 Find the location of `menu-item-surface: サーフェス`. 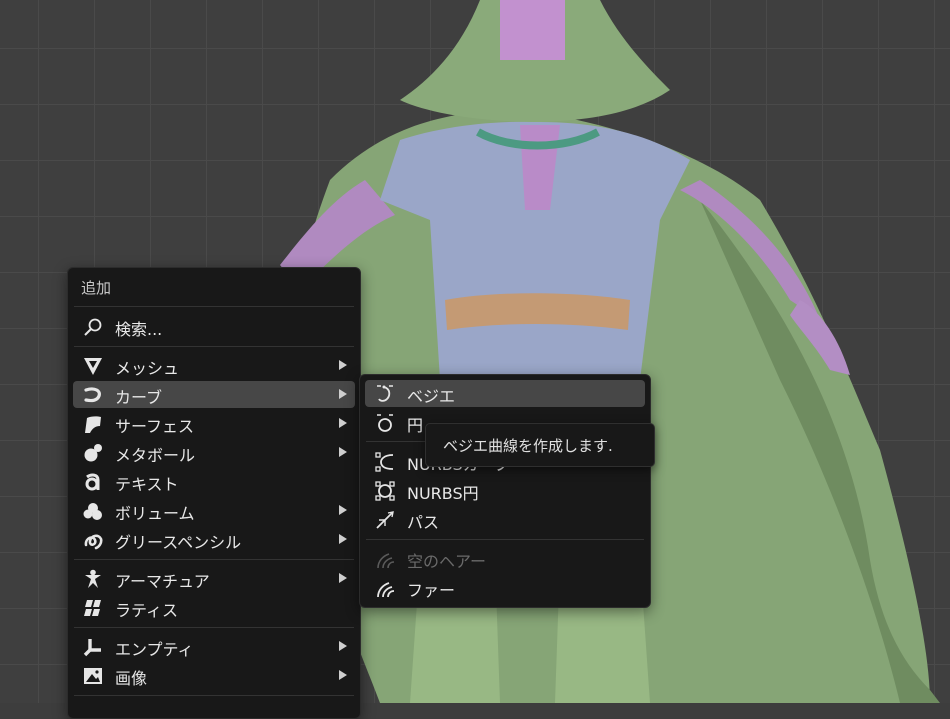

menu-item-surface: サーフェス is located at coordinates (214, 423).